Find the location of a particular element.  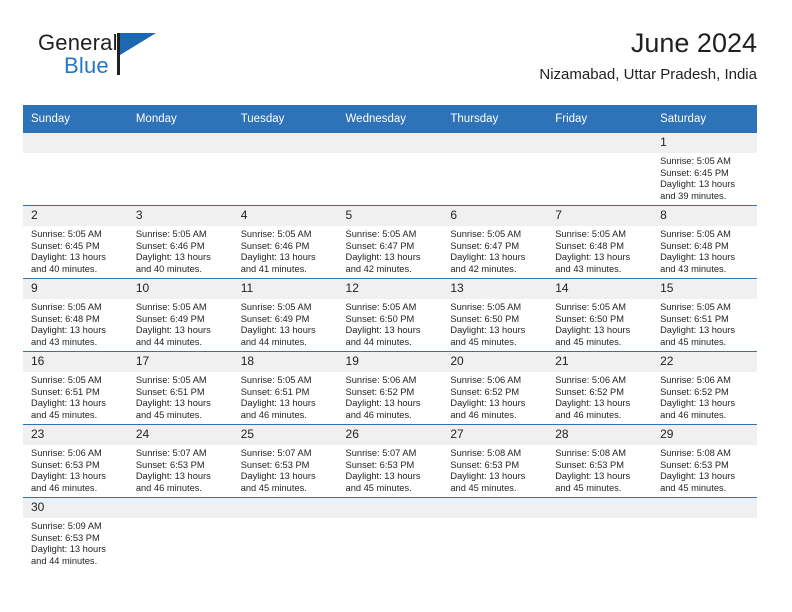

day-number: 18 is located at coordinates (285, 362).